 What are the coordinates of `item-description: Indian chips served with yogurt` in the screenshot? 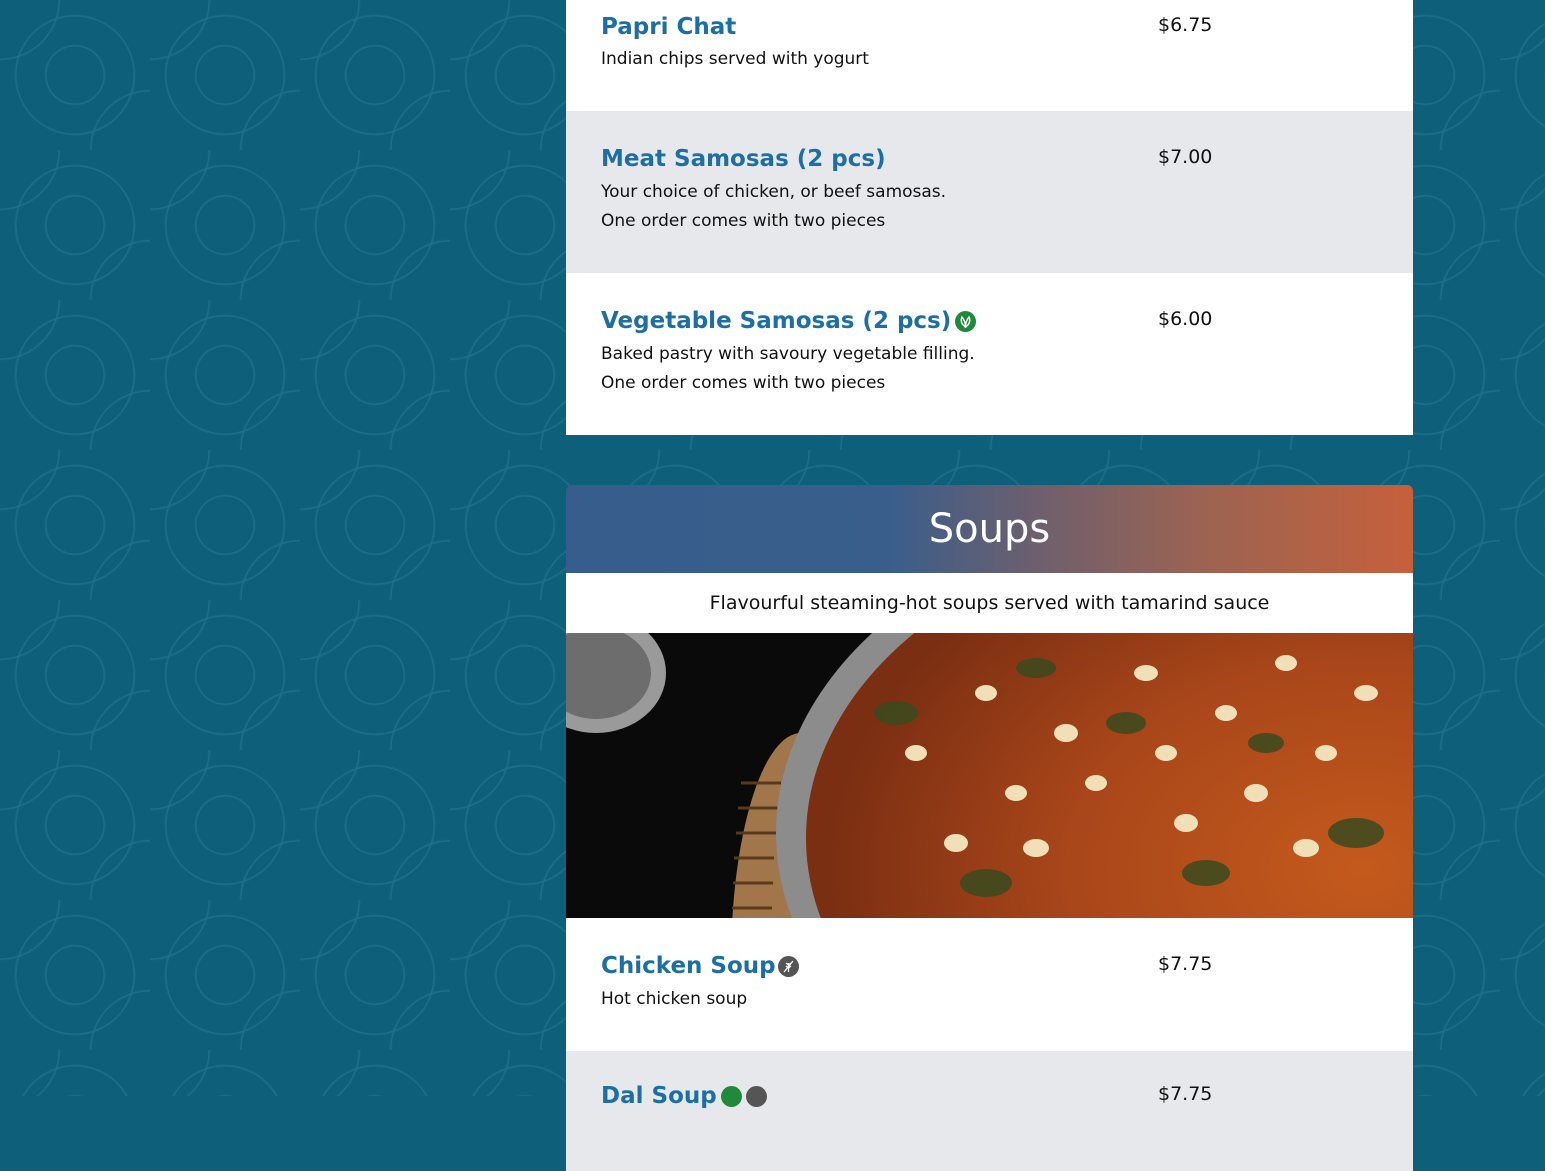 It's located at (735, 59).